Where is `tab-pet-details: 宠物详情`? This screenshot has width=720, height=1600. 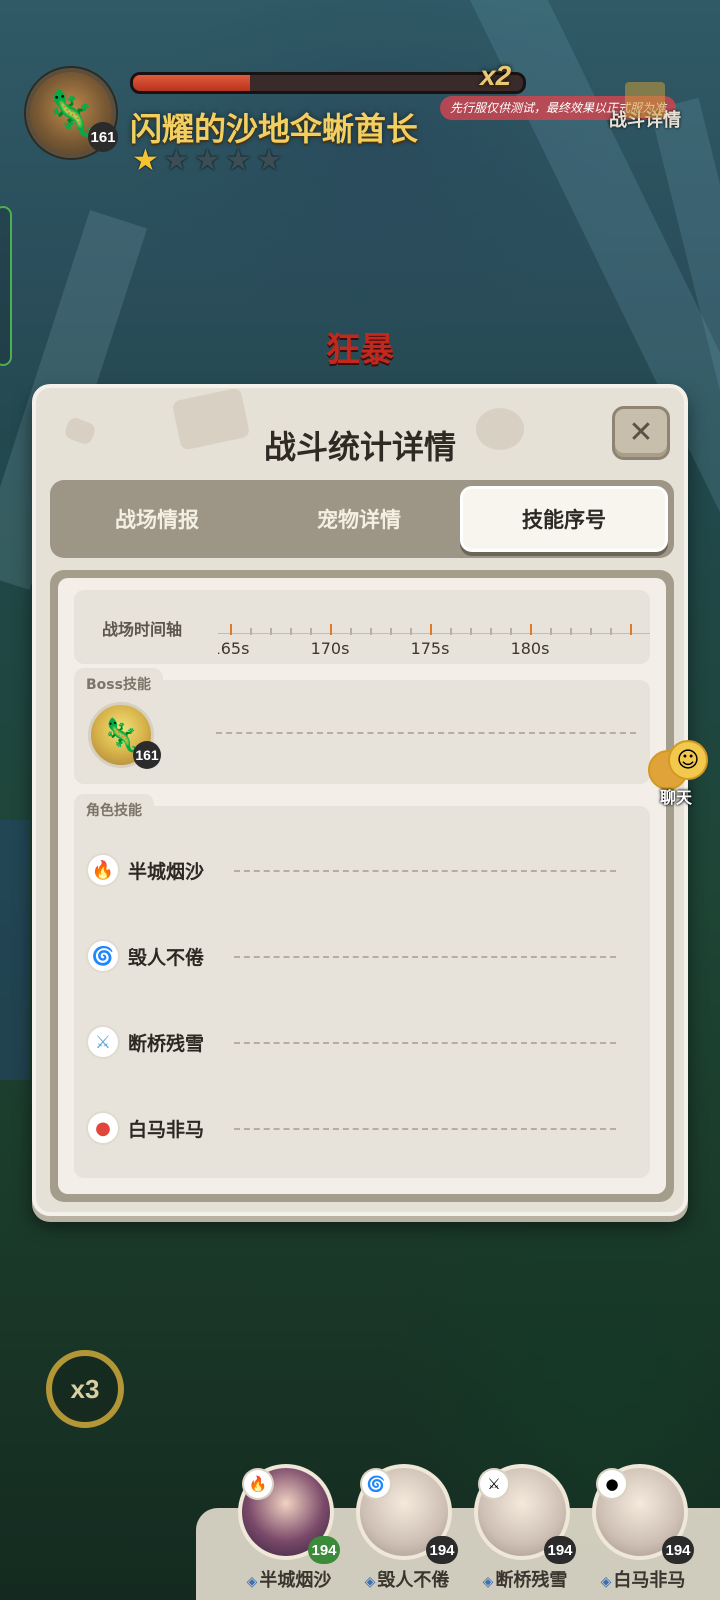 tab-pet-details: 宠物详情 is located at coordinates (359, 519).